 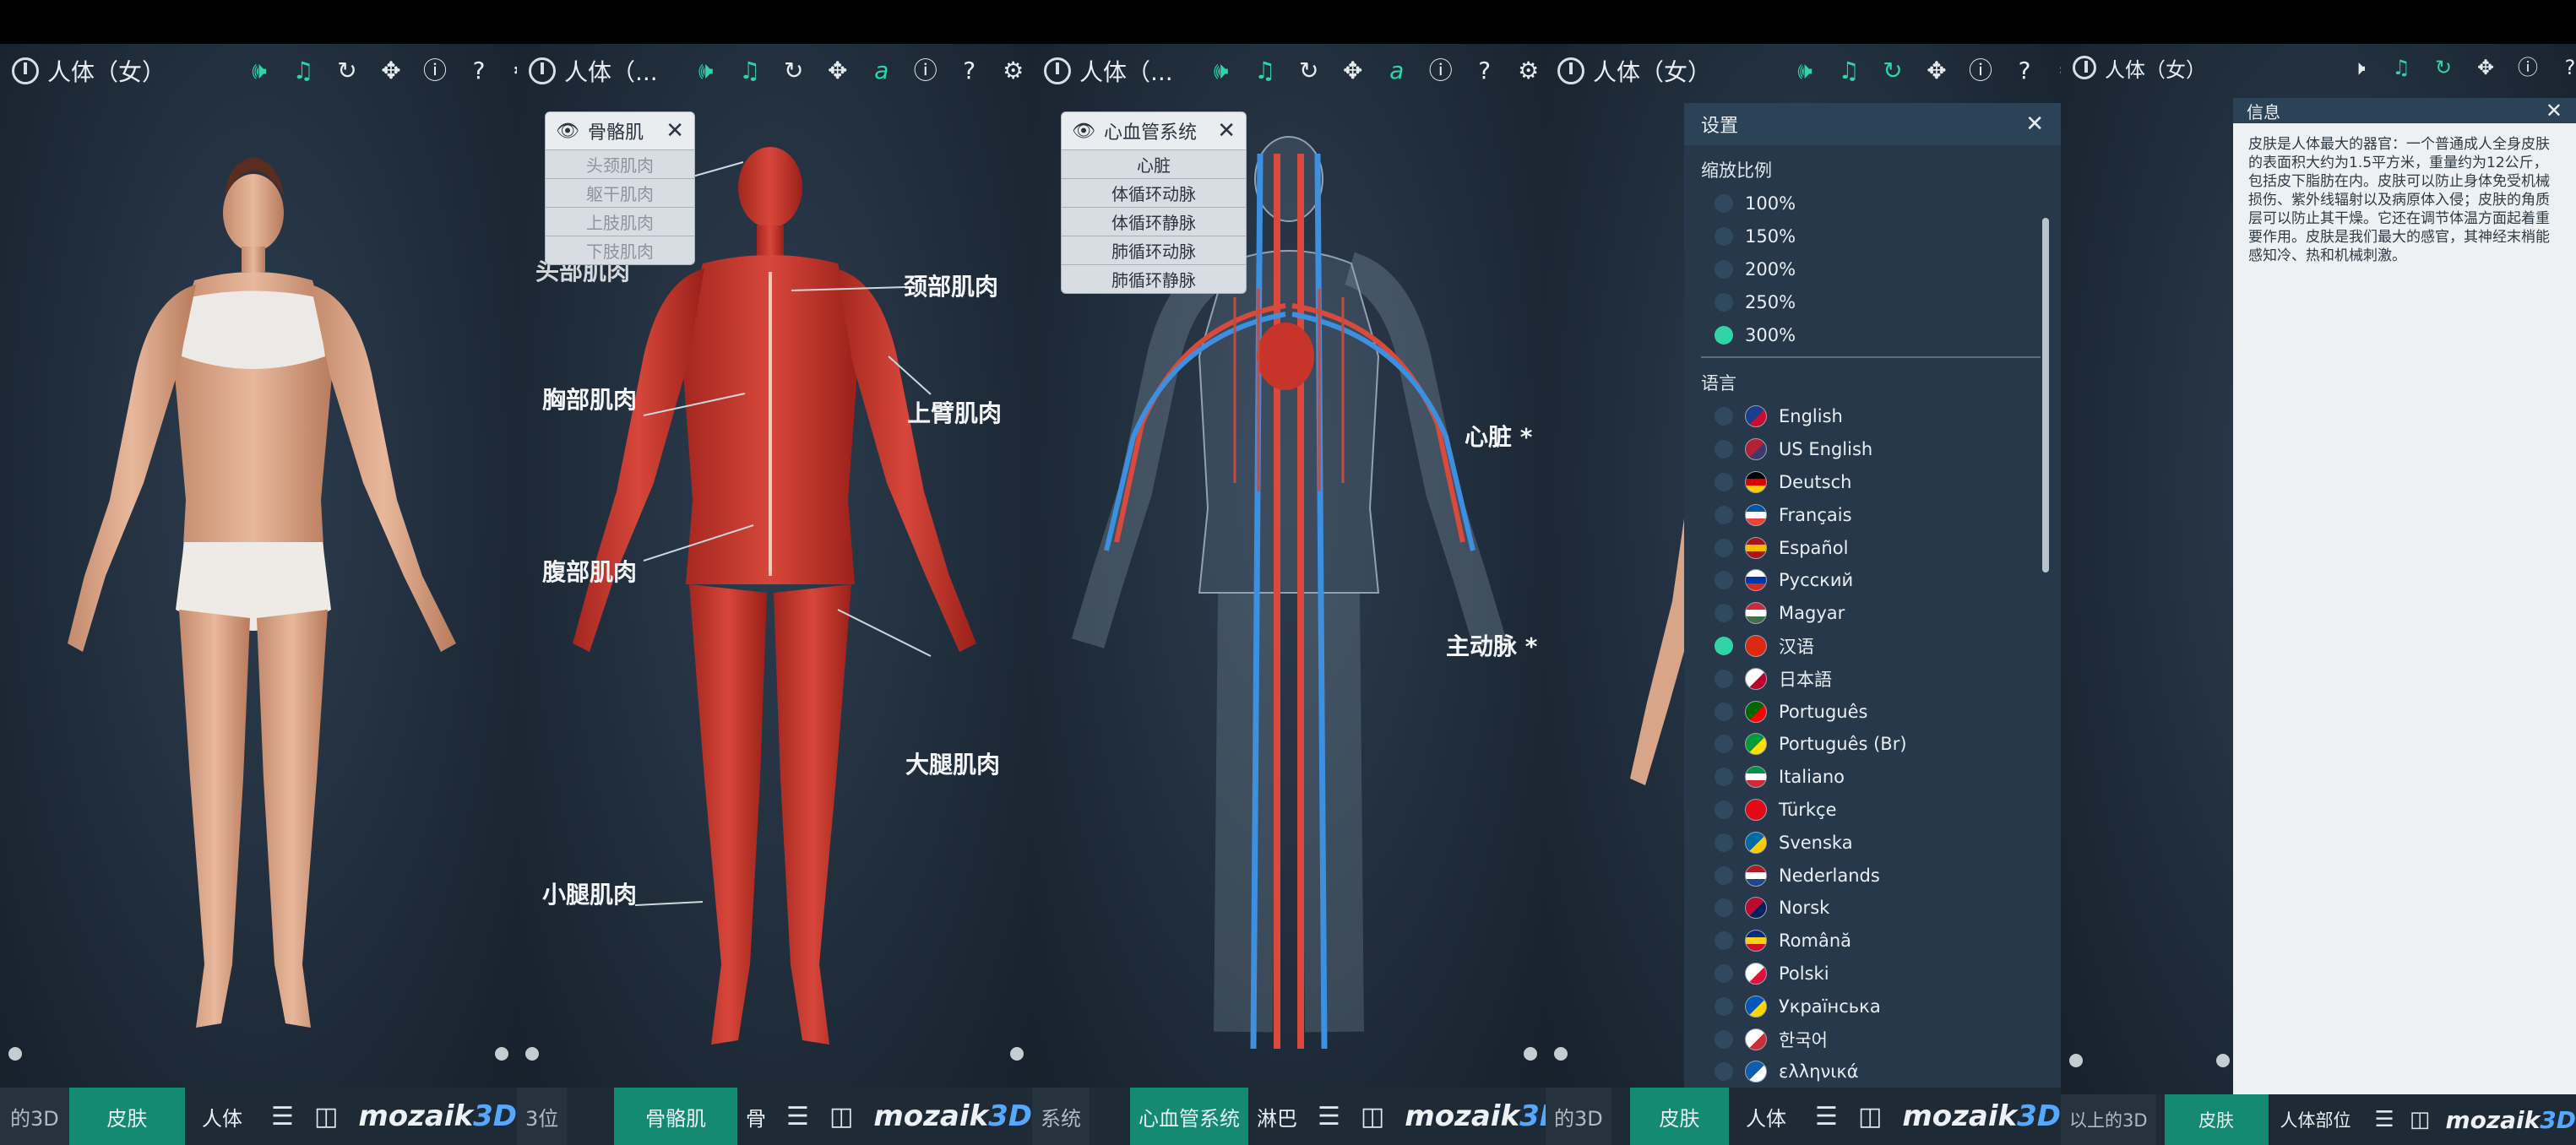 I want to click on label-thigh-muscles: 大腿肌肉, so click(x=952, y=763).